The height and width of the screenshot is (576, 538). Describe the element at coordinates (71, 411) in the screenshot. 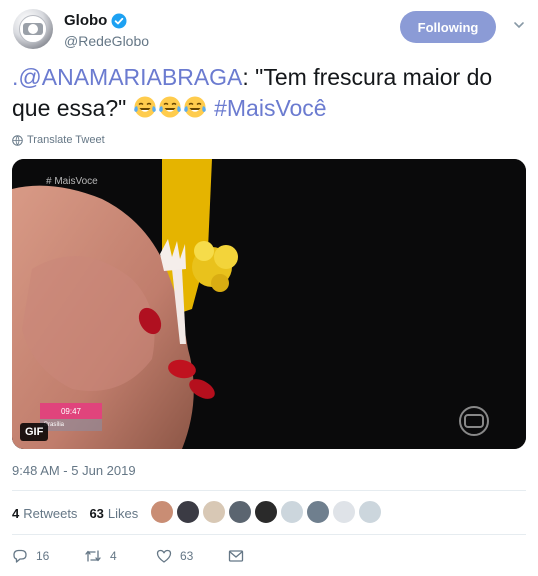

I see `tv-clock-time: 09:47` at that location.